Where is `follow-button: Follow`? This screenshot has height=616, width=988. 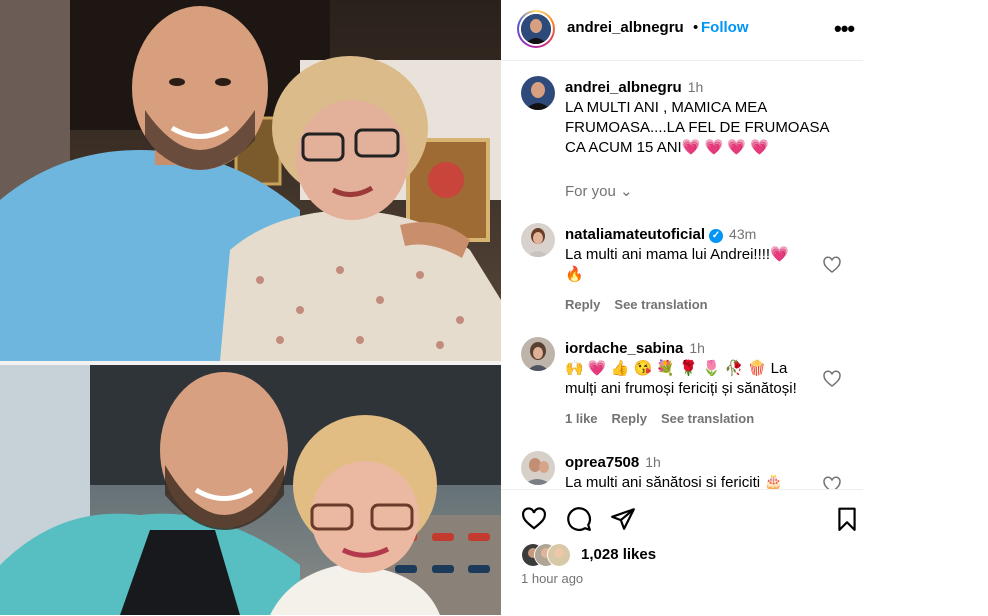 follow-button: Follow is located at coordinates (725, 27).